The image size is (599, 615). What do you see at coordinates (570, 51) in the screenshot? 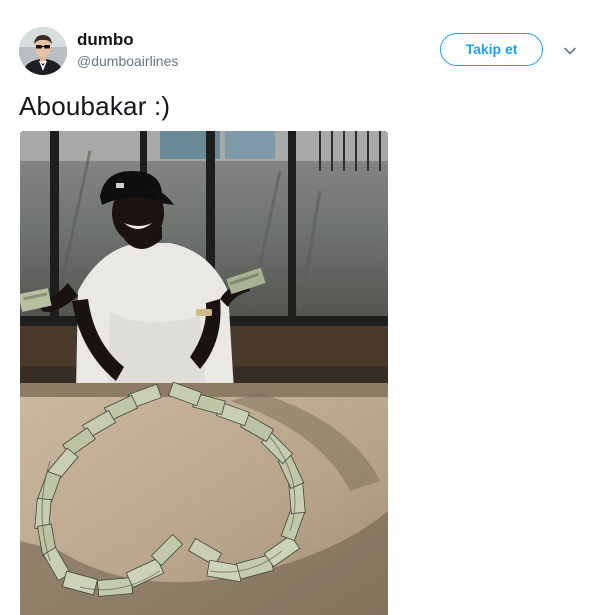
I see `chevron-down-icon` at bounding box center [570, 51].